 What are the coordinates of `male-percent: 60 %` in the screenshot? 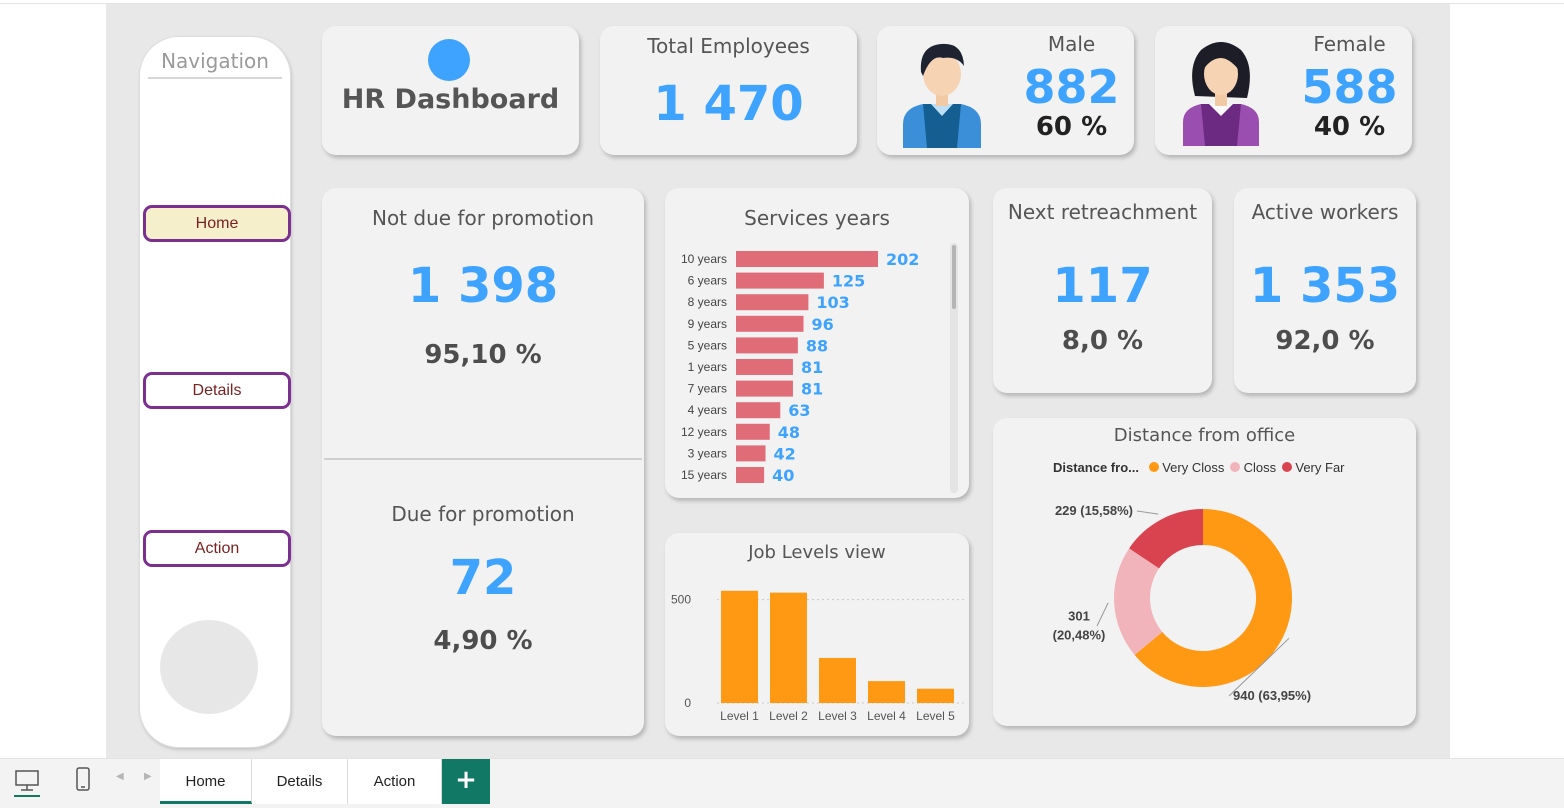 It's located at (1071, 127).